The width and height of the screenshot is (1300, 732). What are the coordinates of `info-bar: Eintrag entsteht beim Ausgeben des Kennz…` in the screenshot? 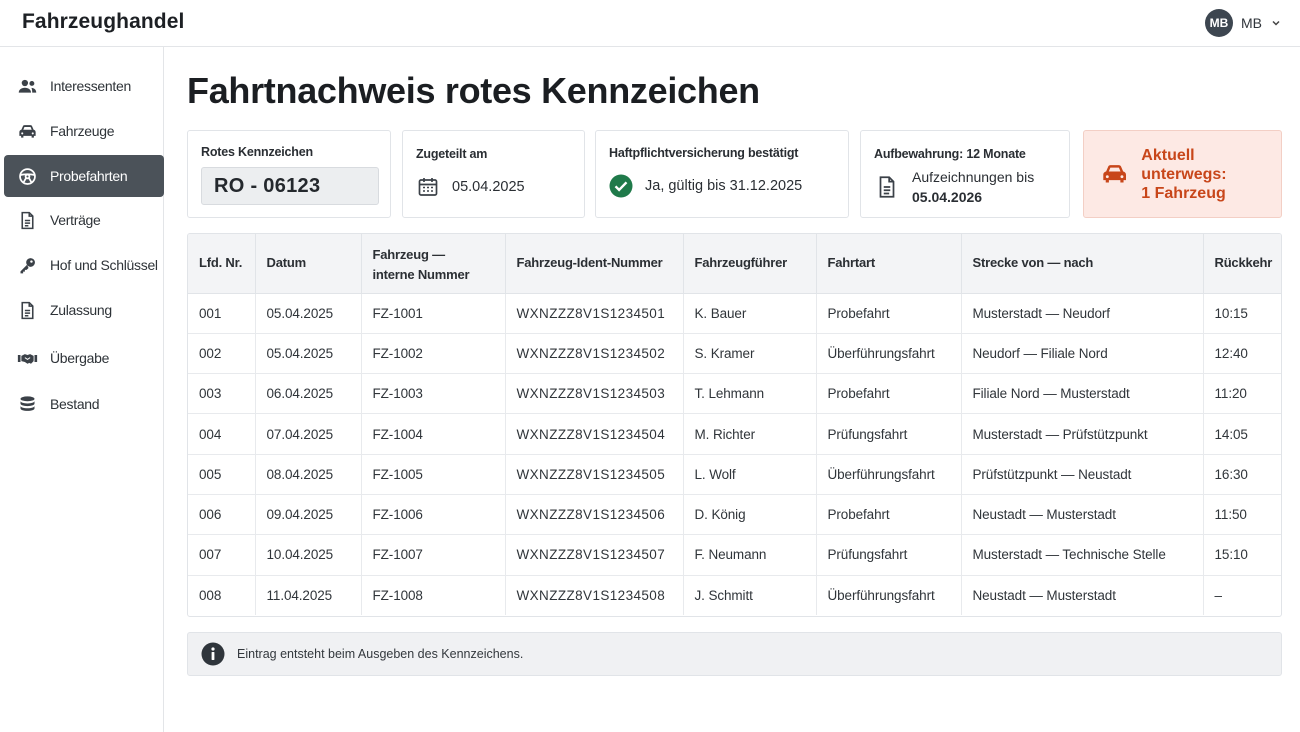 It's located at (734, 654).